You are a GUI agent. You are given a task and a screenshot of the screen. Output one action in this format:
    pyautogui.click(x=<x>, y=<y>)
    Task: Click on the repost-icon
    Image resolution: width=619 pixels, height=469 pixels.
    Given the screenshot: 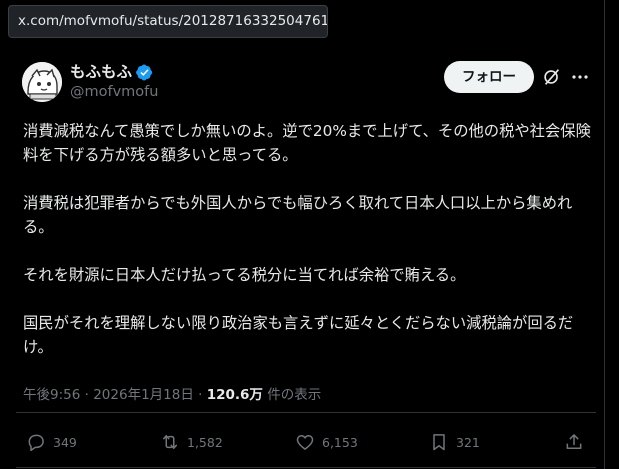 What is the action you would take?
    pyautogui.click(x=170, y=442)
    